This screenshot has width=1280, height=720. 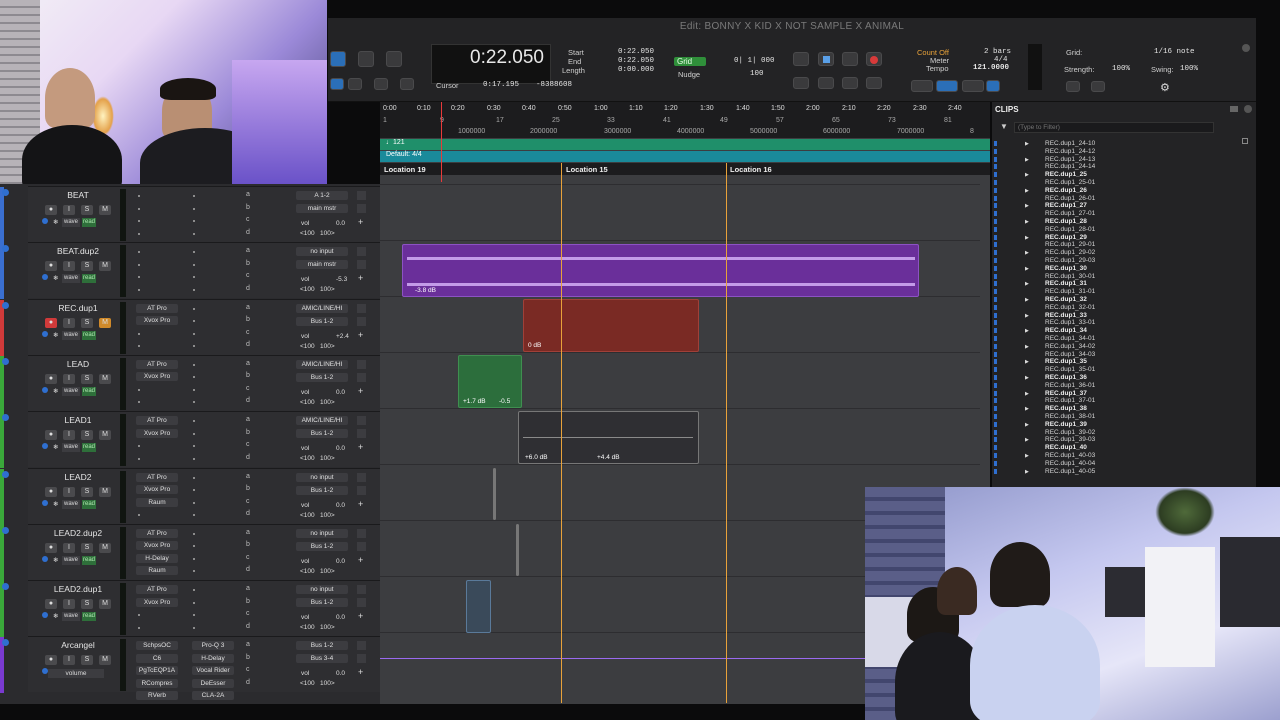 I want to click on audio-clip-lead2, so click(x=494, y=494).